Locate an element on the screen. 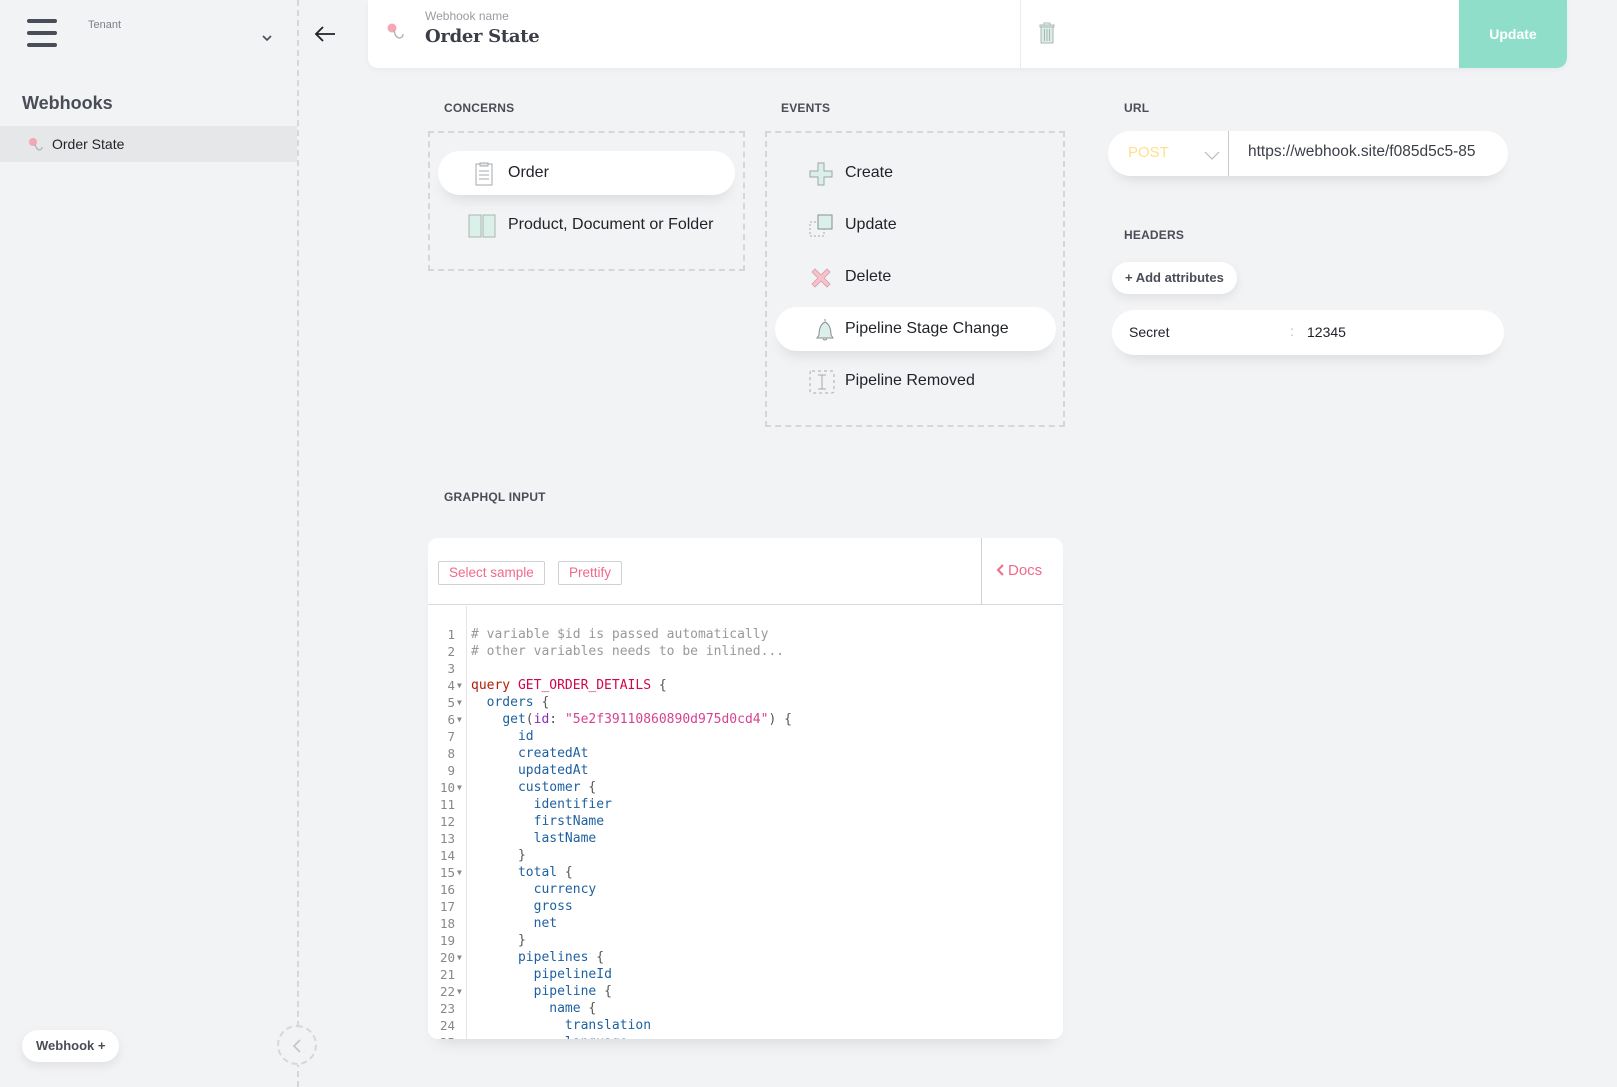  chevron-left-icon is located at coordinates (296, 1046).